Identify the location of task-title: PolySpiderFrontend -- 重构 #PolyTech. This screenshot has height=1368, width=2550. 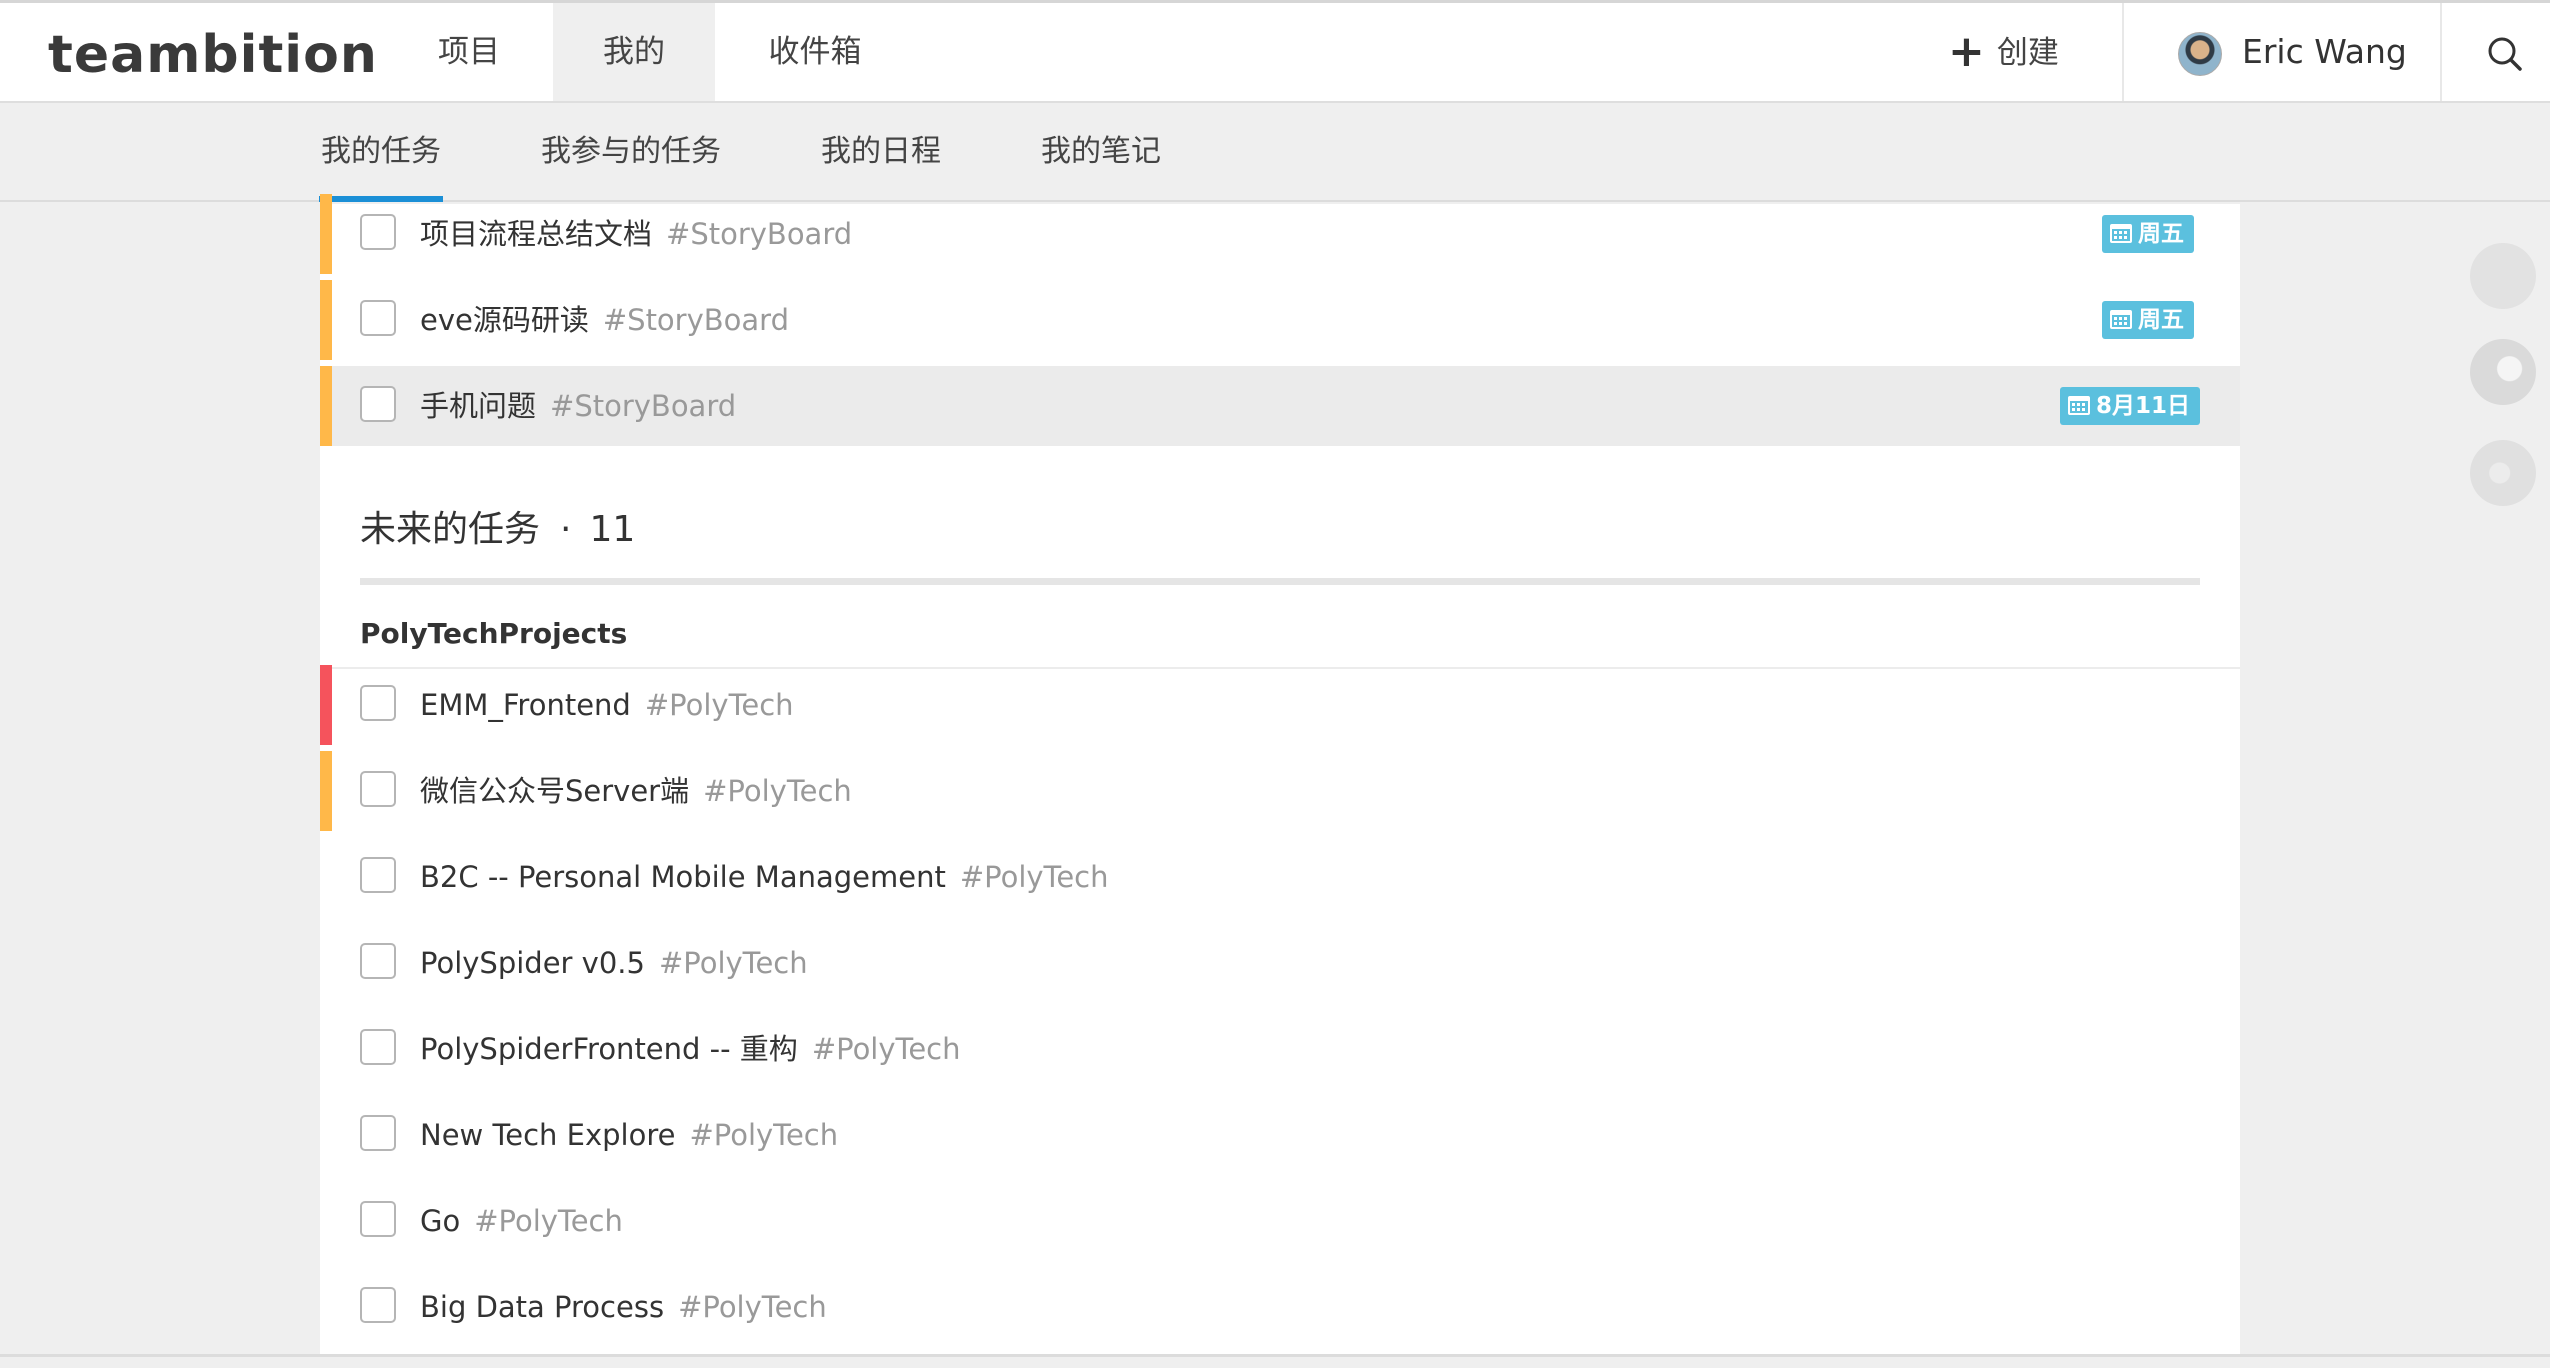
(690, 1049).